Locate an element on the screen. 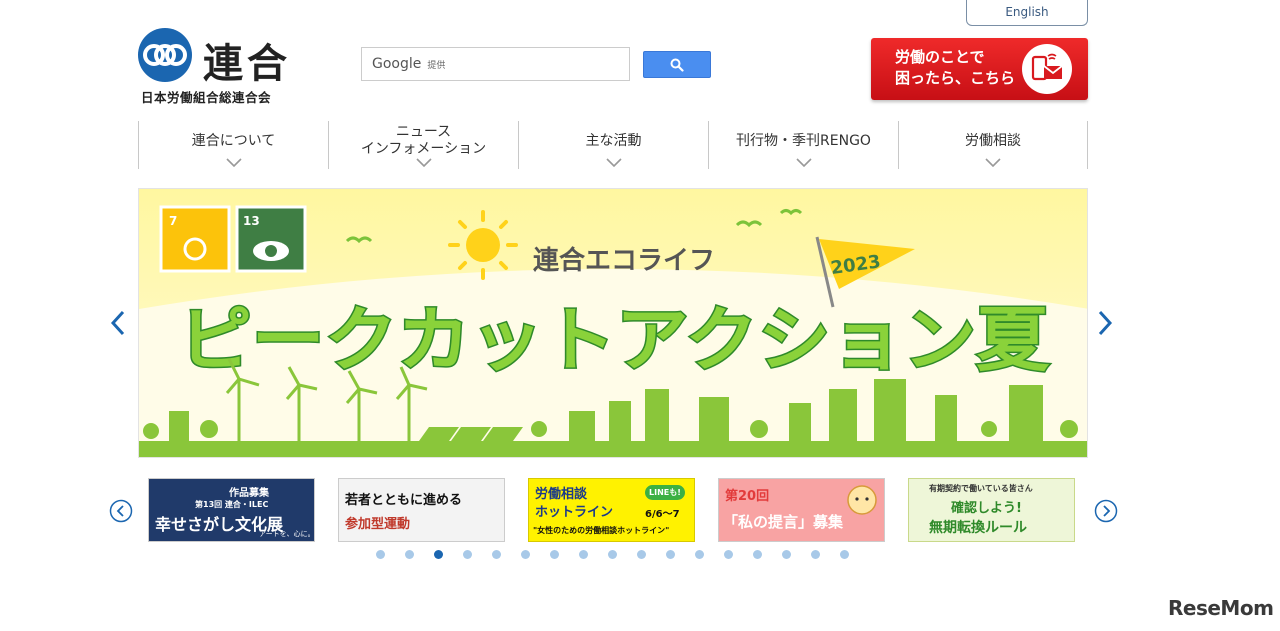 Image resolution: width=1280 pixels, height=631 pixels. english-button: English is located at coordinates (1027, 13).